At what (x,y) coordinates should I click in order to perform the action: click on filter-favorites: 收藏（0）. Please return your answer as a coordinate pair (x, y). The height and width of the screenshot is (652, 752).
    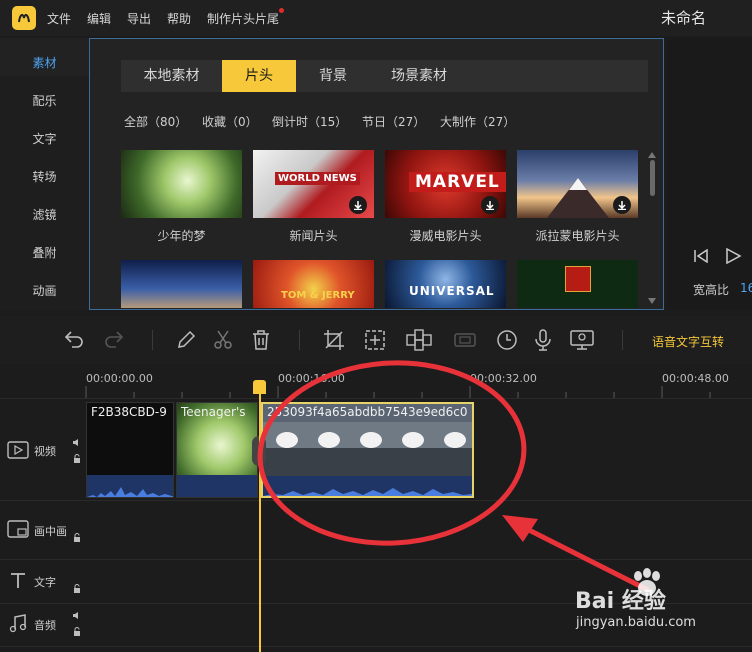
    Looking at the image, I should click on (230, 121).